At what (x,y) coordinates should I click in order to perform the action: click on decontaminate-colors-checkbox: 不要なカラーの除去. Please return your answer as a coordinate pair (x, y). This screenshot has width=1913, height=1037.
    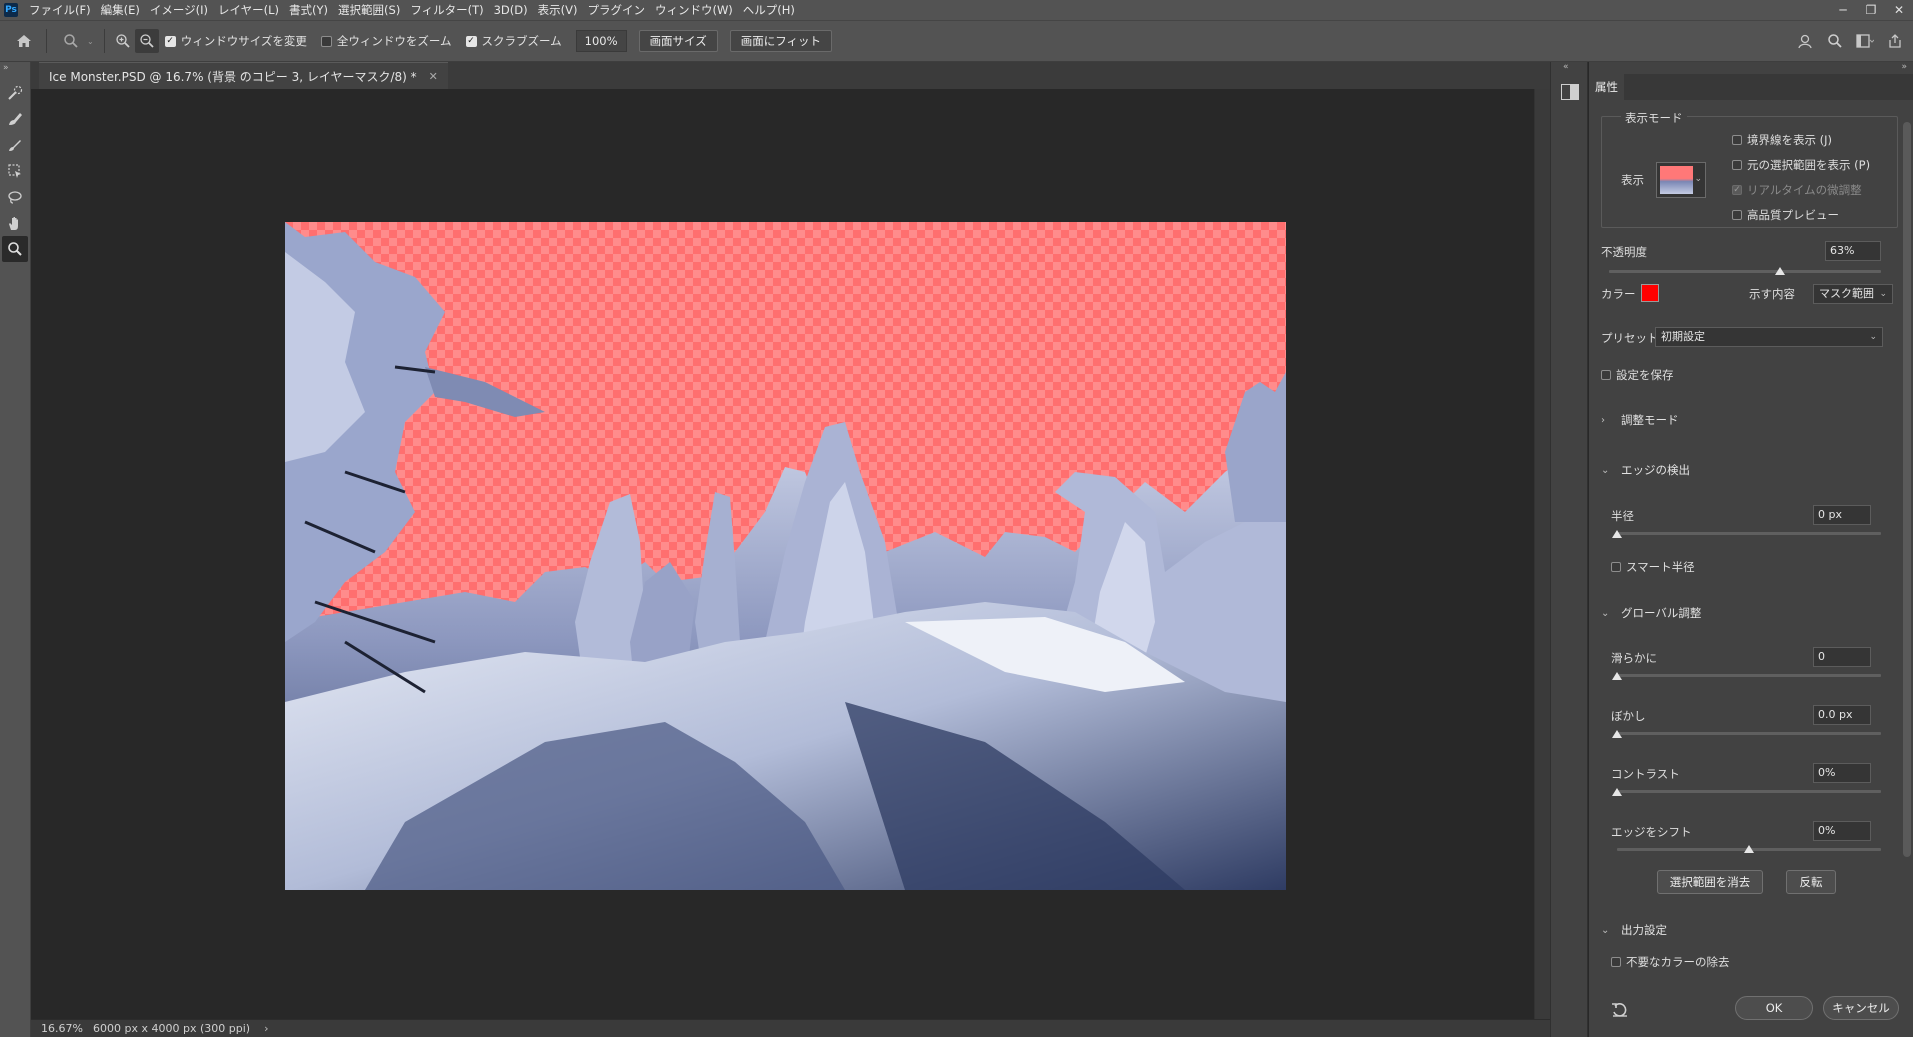
    Looking at the image, I should click on (1670, 962).